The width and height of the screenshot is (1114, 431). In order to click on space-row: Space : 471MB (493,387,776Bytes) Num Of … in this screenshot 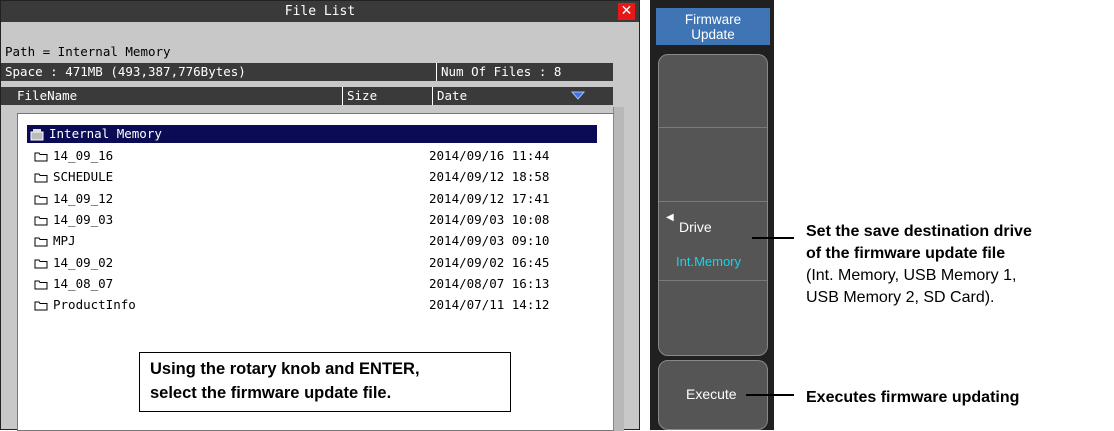, I will do `click(307, 72)`.